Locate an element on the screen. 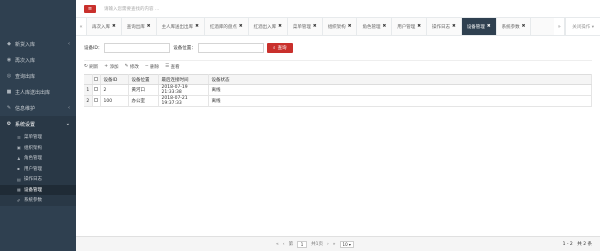 The height and width of the screenshot is (251, 600). sidebar-subitem-label: 菜单管理 is located at coordinates (33, 138).